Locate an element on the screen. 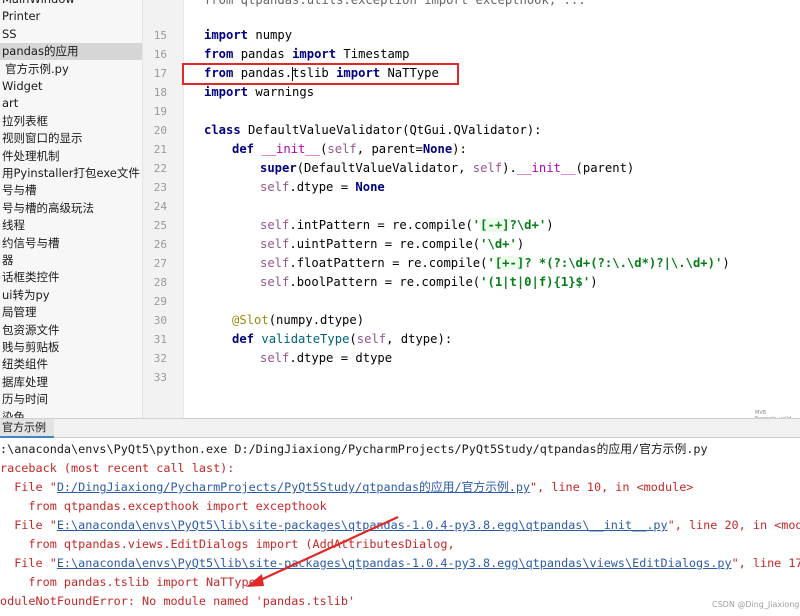 The image size is (800, 616). tree-item: 号与槽 is located at coordinates (71, 190).